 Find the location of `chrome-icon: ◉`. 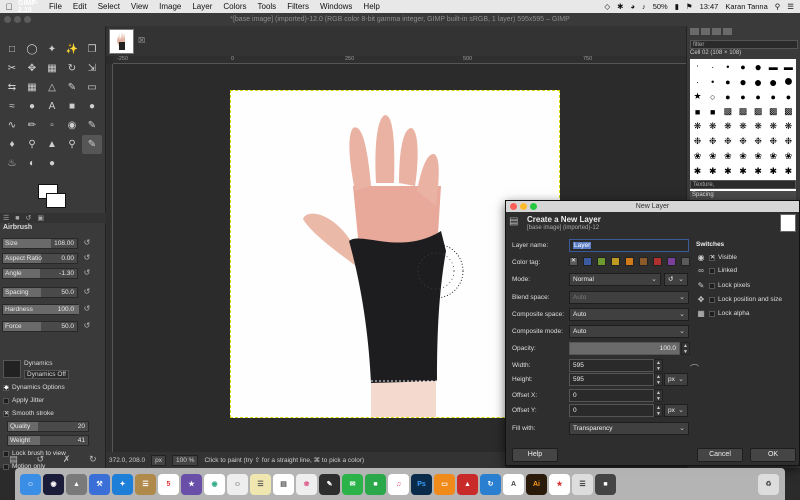

chrome-icon: ◉ is located at coordinates (214, 484).